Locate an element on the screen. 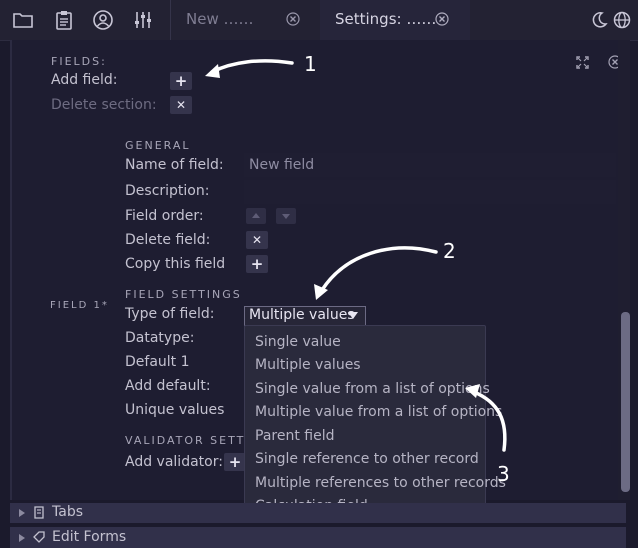  arrow-2-icon is located at coordinates (376, 273).